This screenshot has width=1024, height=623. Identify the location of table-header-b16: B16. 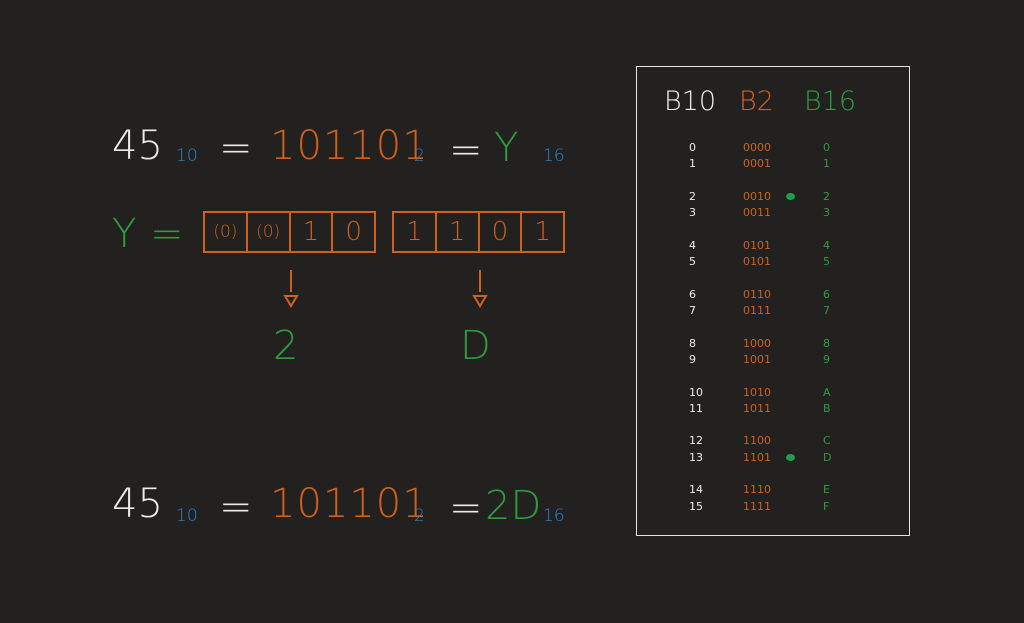
(830, 101).